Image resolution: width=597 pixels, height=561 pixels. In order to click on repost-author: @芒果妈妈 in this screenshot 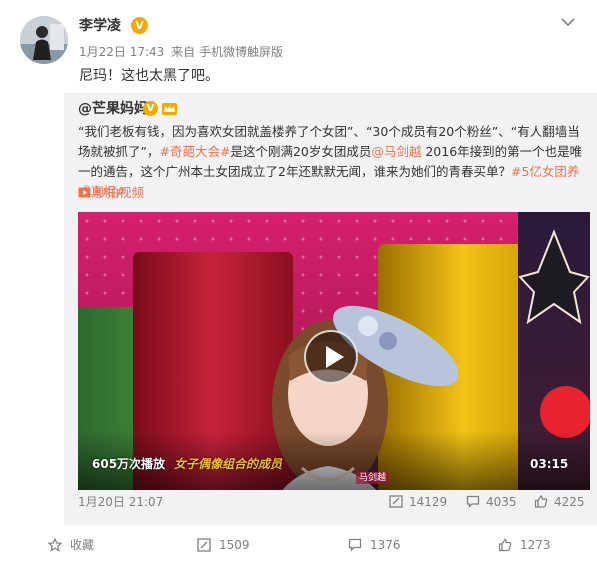, I will do `click(113, 109)`.